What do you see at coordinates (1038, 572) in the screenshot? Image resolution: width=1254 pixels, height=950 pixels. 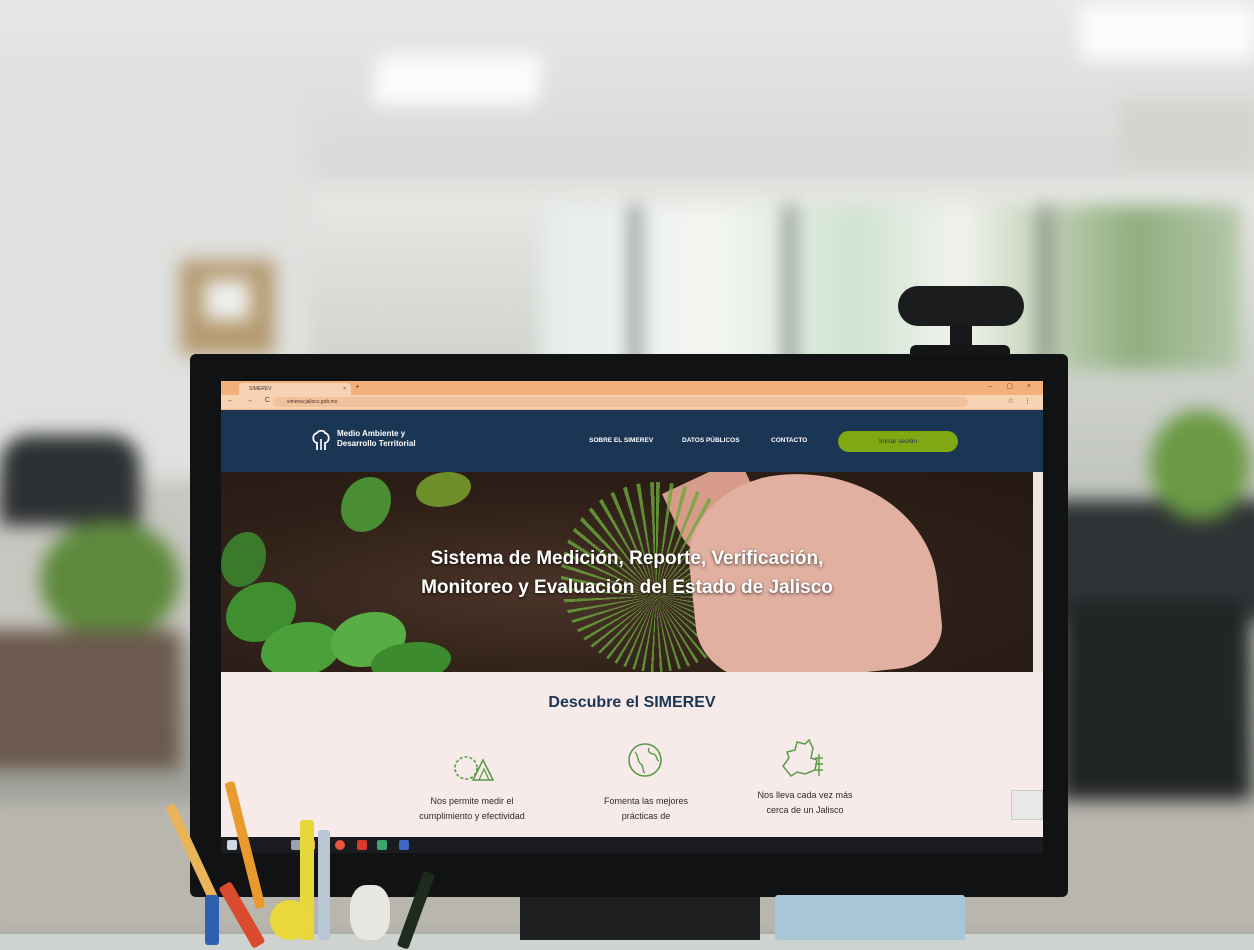 I see `scrollbar` at bounding box center [1038, 572].